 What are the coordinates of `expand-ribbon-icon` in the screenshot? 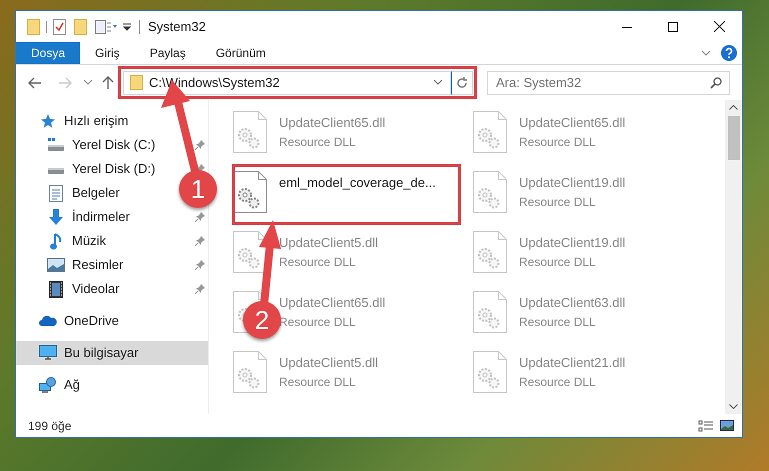 It's located at (706, 53).